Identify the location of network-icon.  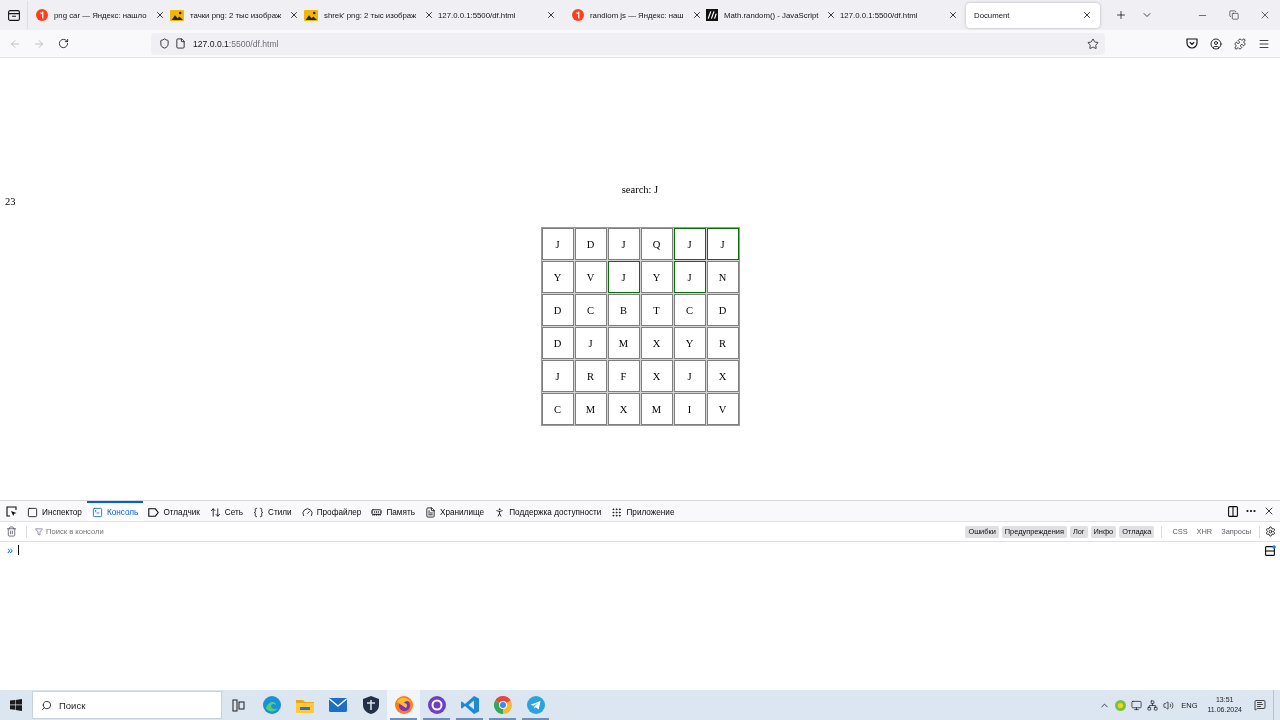
(1152, 705).